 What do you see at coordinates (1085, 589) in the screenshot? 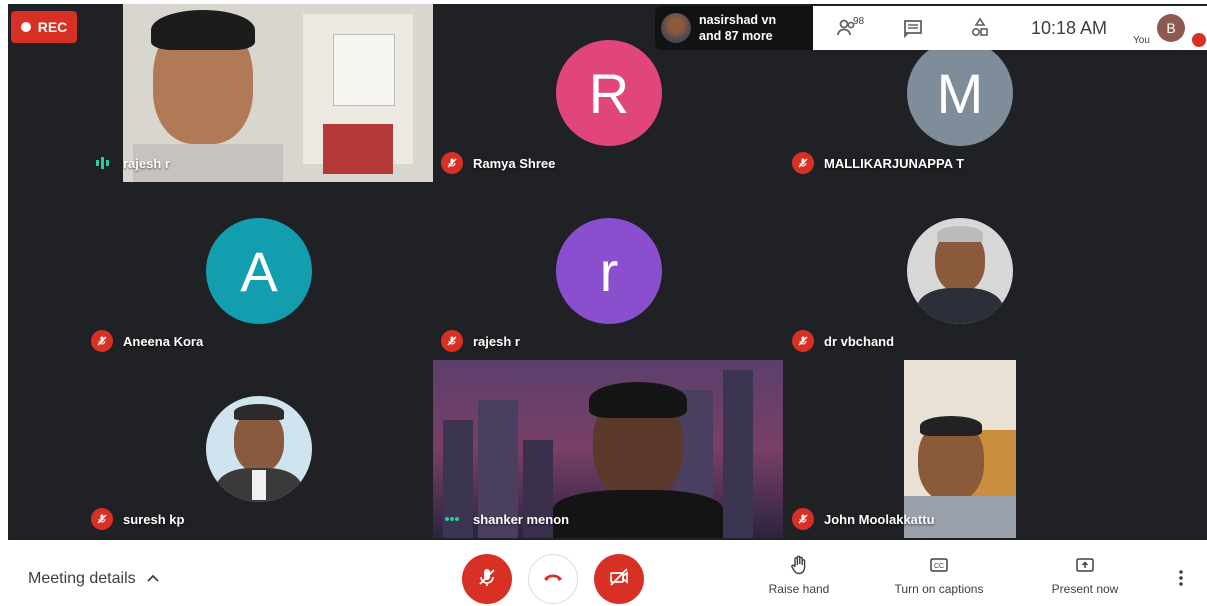
I see `present-now-label: Present now` at bounding box center [1085, 589].